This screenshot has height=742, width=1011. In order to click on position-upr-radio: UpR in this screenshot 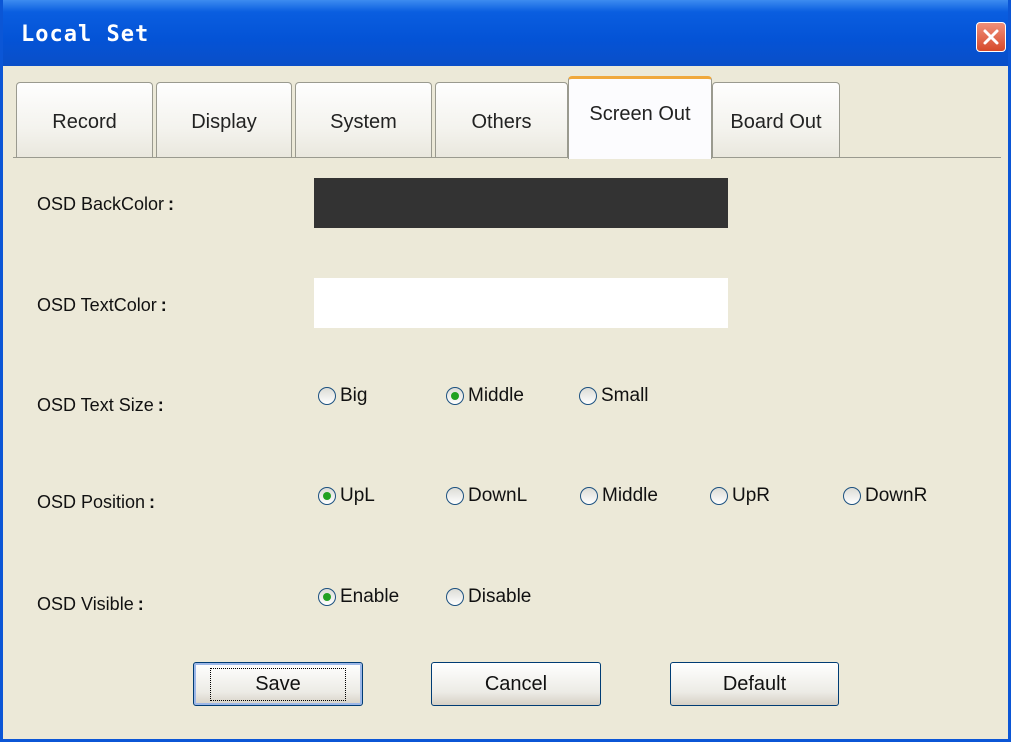, I will do `click(740, 496)`.